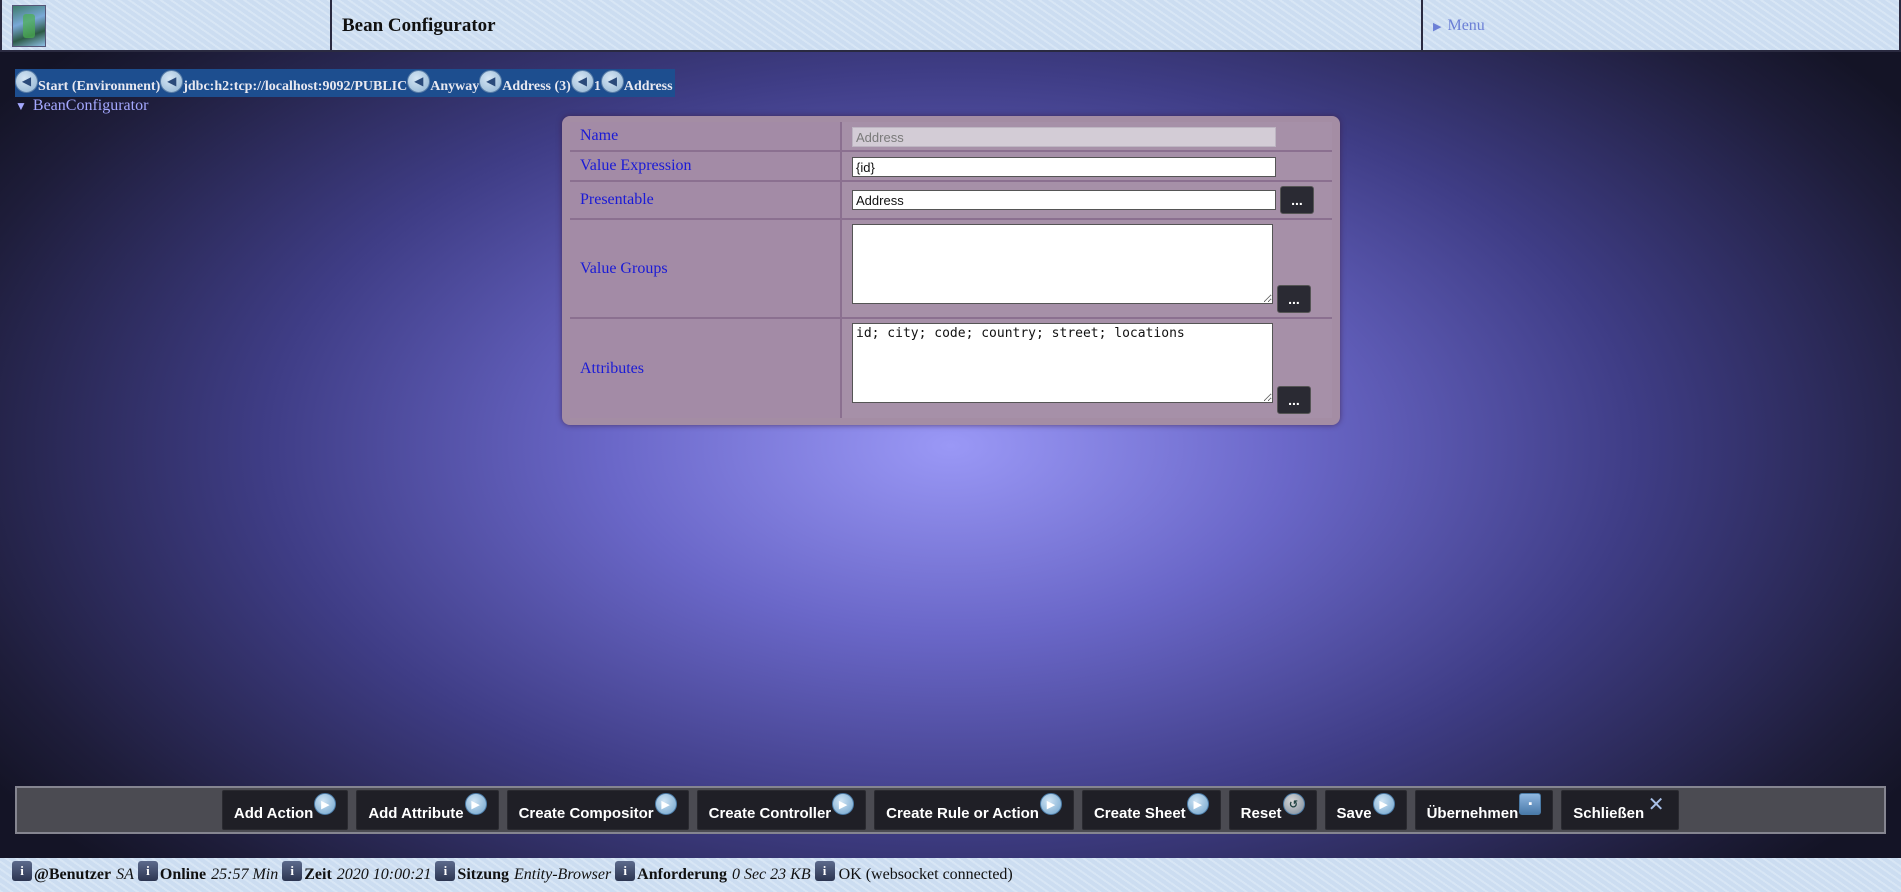 The image size is (1901, 892). I want to click on add-attribute-button: Add Attribute ▶, so click(427, 810).